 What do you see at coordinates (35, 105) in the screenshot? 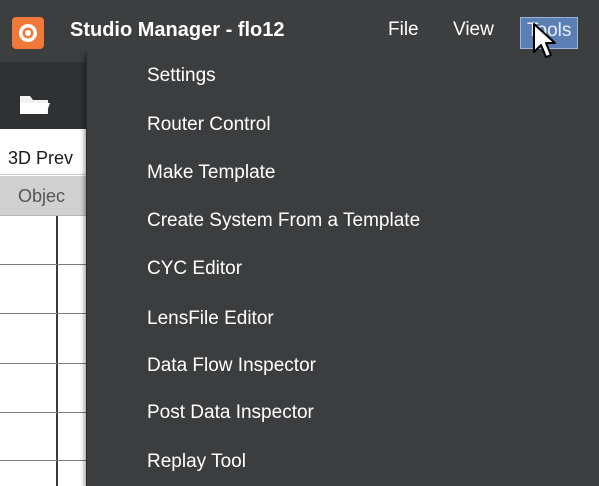
I see `folder-icon` at bounding box center [35, 105].